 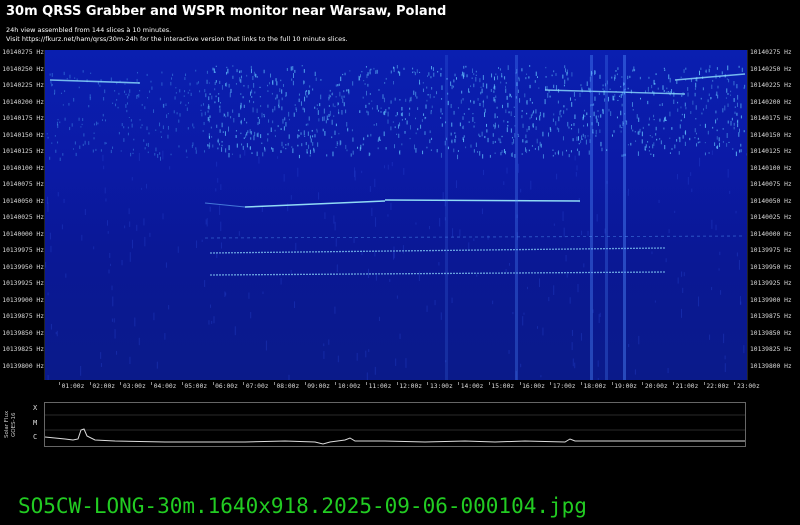 I want to click on time-label: 05:00z, so click(x=196, y=386).